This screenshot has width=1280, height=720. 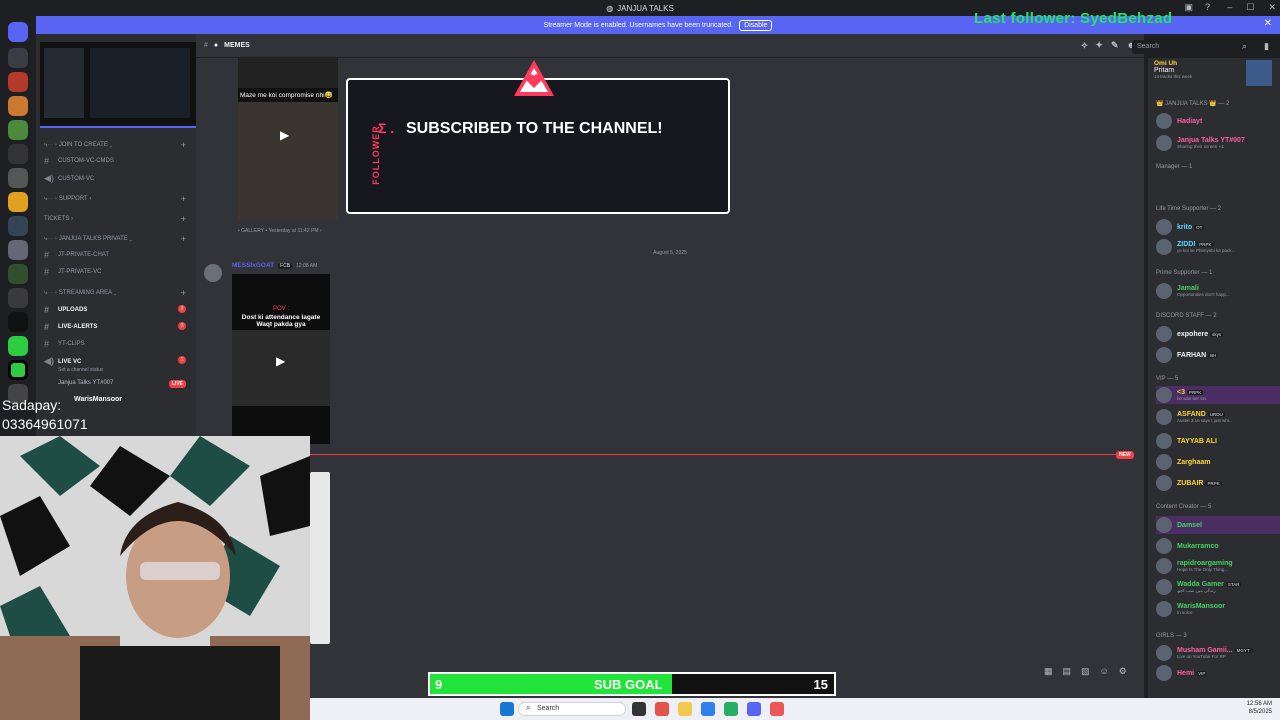 I want to click on member-item: Mukarramco, so click(x=1218, y=546).